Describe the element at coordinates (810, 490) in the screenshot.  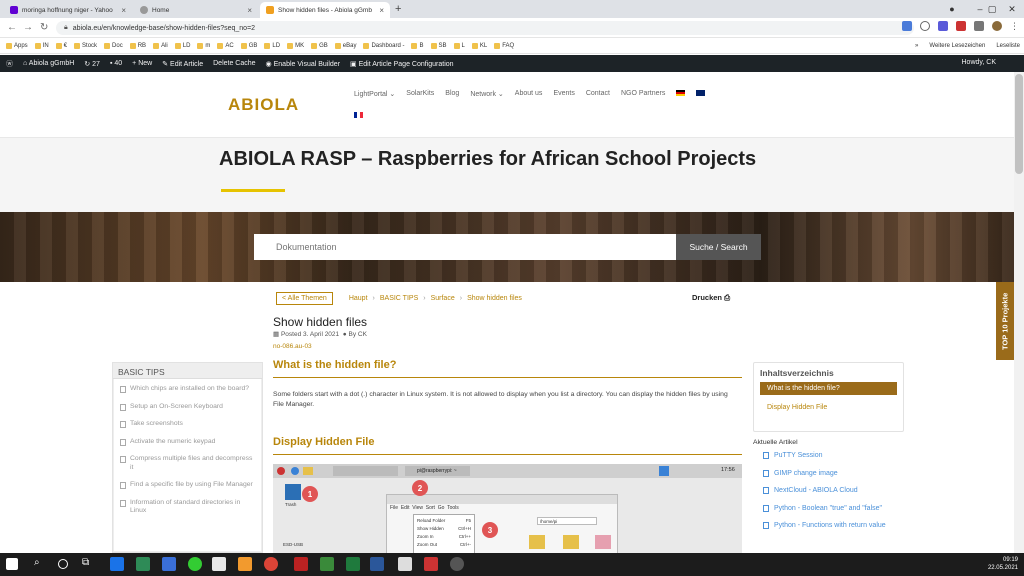
I see `recent-article-link: NextCloud - ABIOLA Cloud` at that location.